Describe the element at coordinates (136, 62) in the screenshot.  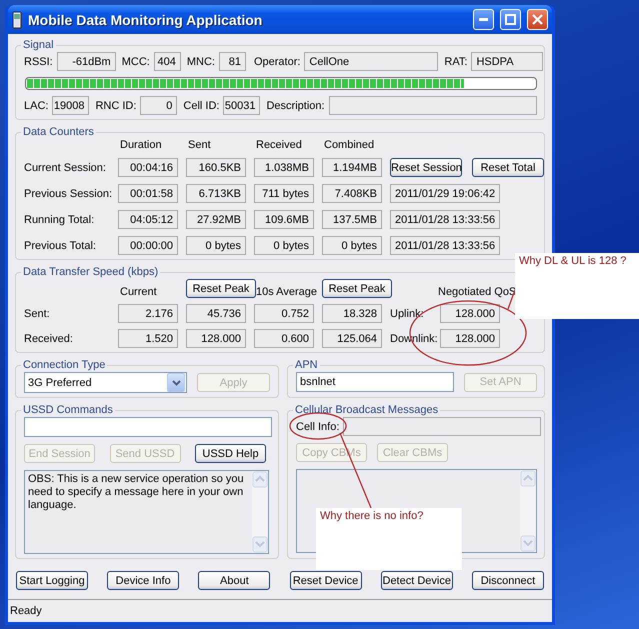
I see `field-label: MCC:` at that location.